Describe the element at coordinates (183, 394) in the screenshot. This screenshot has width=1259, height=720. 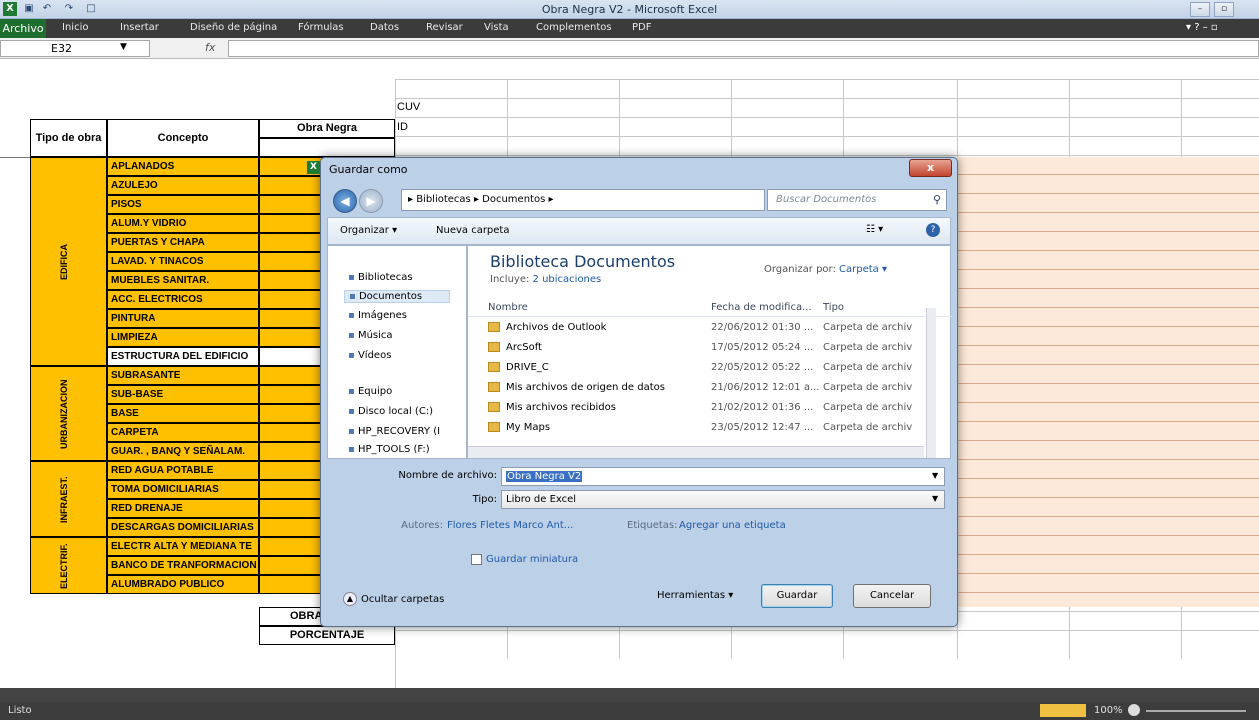
I see `concepto-cell: SUB-BASE` at that location.